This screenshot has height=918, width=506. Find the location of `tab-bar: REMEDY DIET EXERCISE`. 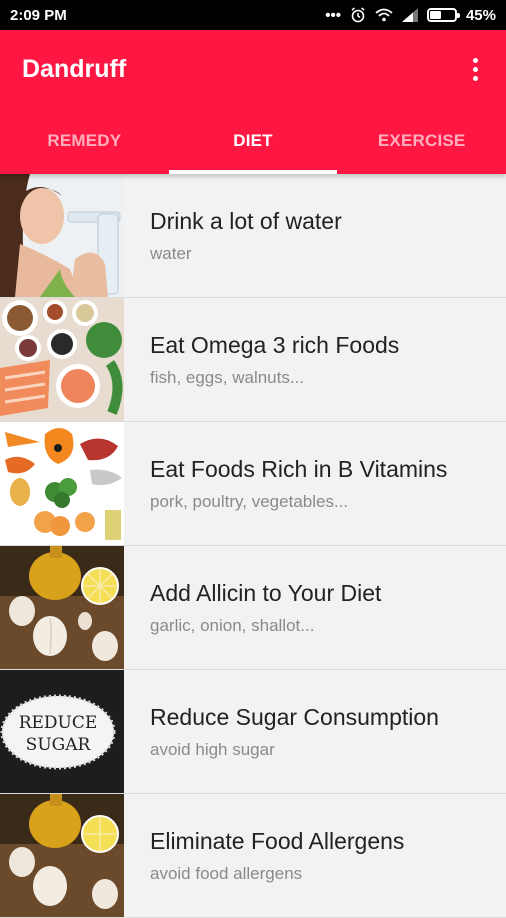

tab-bar: REMEDY DIET EXERCISE is located at coordinates (253, 141).